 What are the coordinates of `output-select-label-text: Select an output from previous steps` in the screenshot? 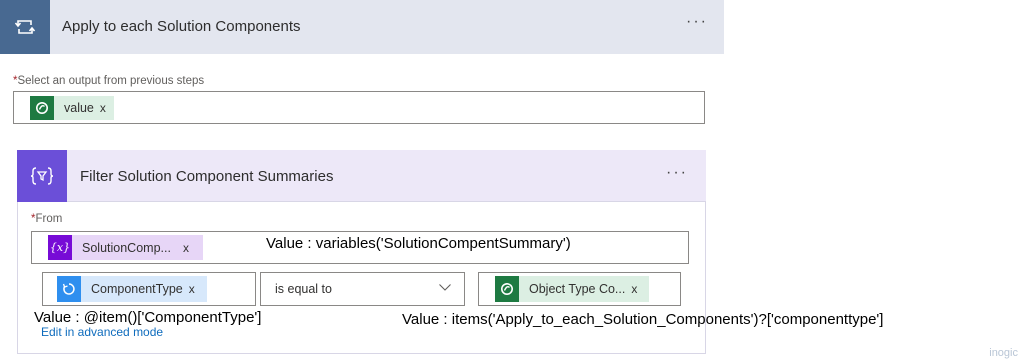 It's located at (111, 81).